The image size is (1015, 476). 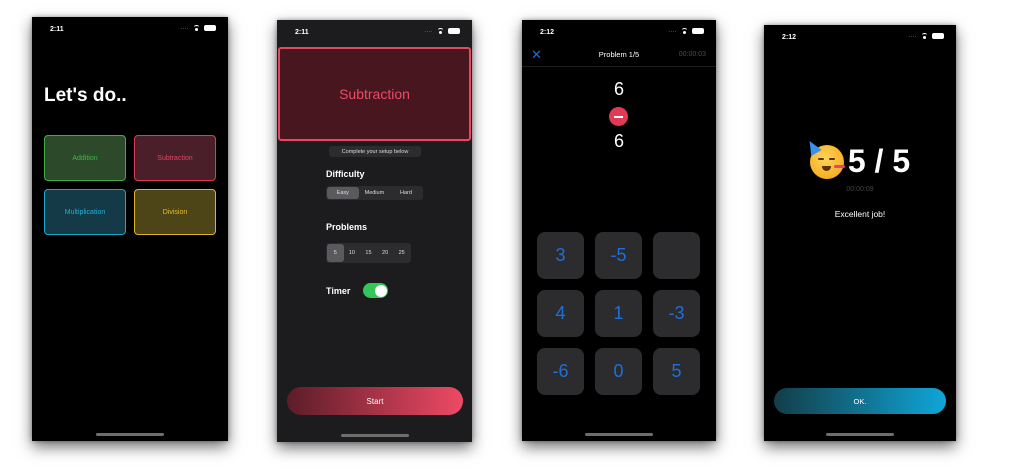 What do you see at coordinates (879, 161) in the screenshot?
I see `score-text: 5 / 5` at bounding box center [879, 161].